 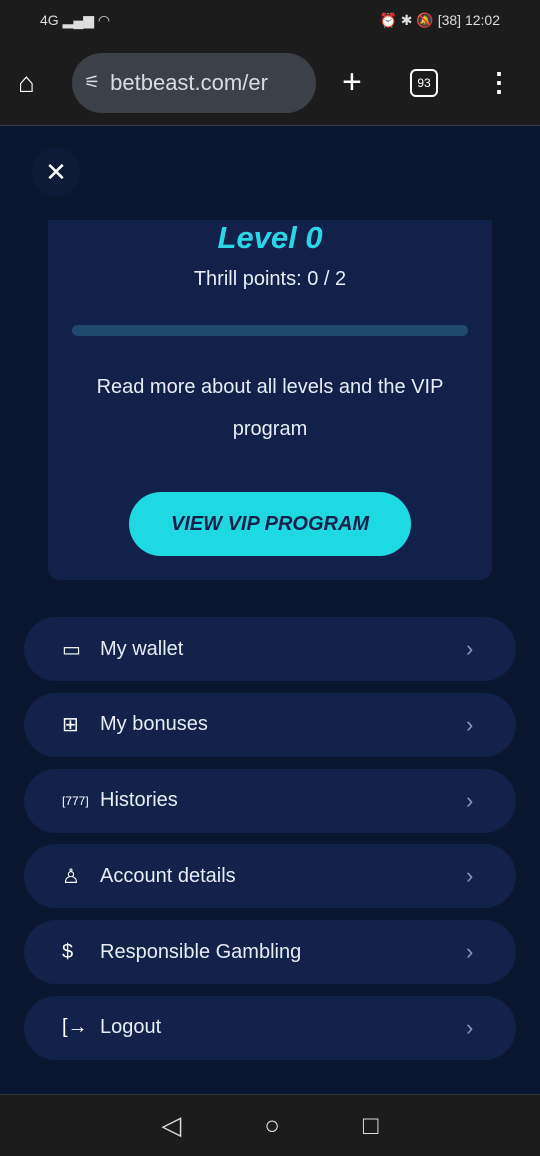 I want to click on menu-item-label: Logout, so click(x=131, y=1027).